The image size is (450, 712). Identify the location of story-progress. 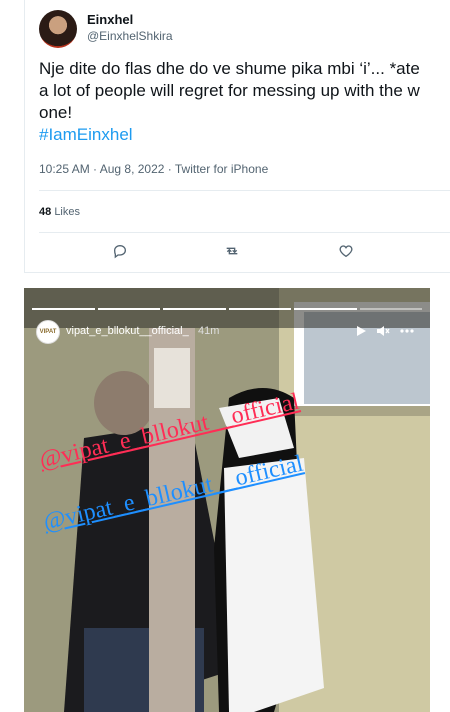
(227, 309).